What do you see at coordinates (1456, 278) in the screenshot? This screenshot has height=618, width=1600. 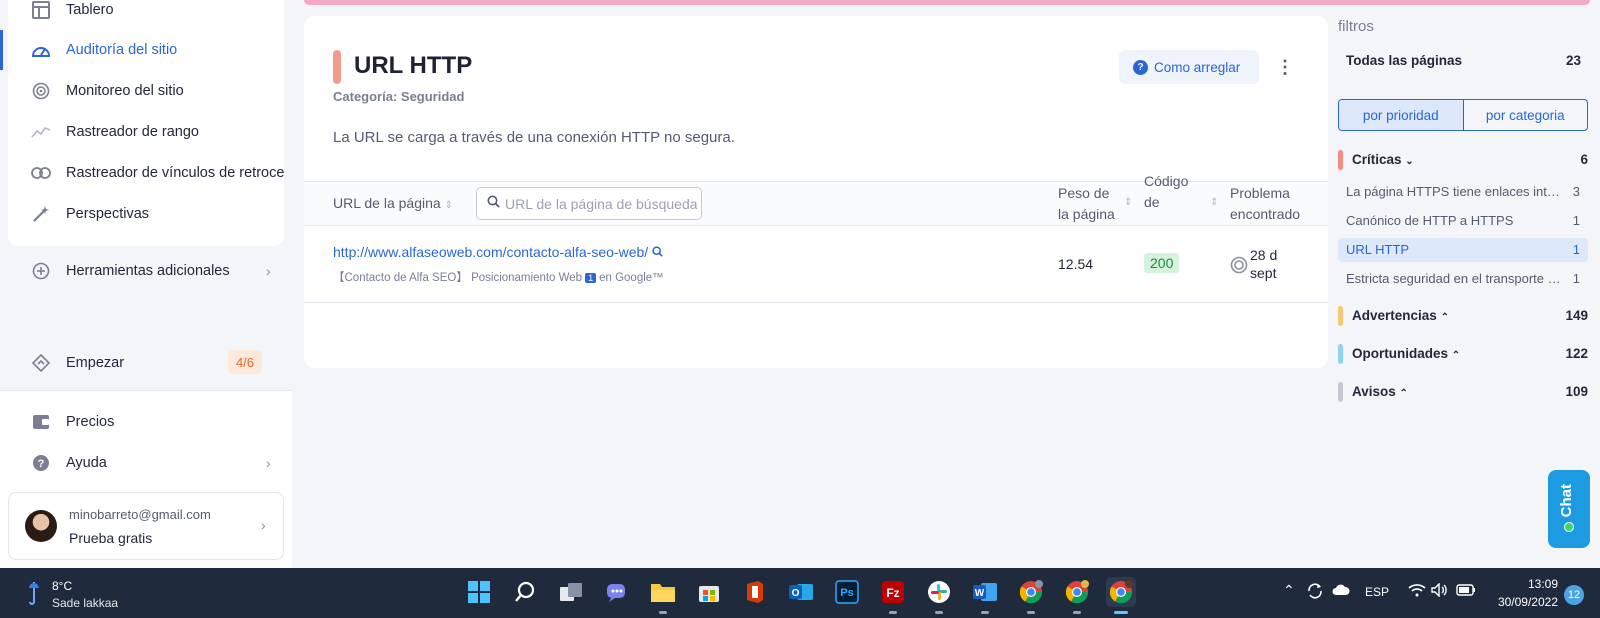 I see `filter-item-label: Estricta seguridad en el transporte HTTP` at bounding box center [1456, 278].